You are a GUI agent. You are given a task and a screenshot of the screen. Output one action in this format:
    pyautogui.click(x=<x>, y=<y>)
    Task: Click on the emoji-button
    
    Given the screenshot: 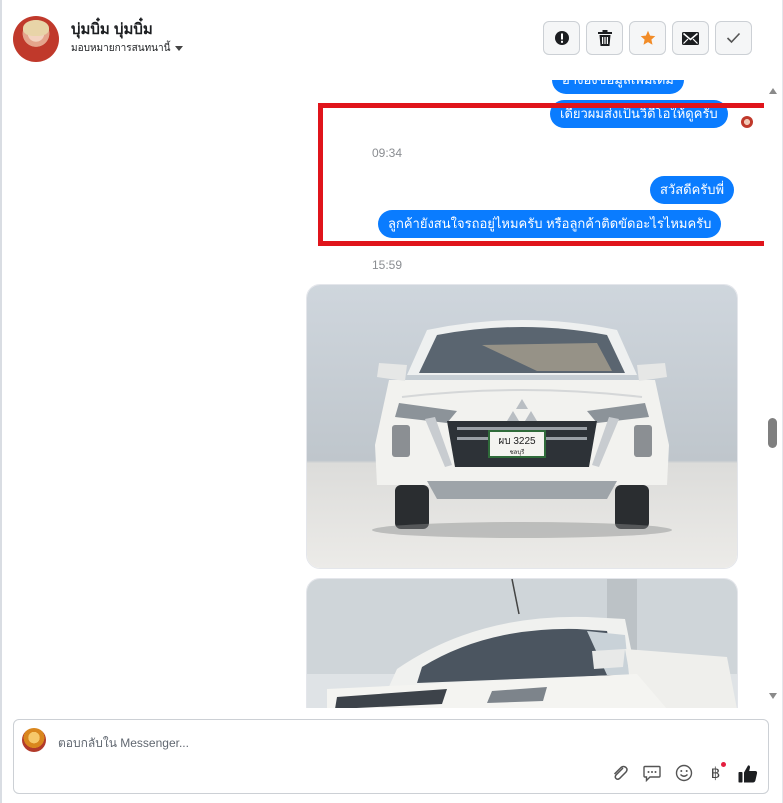 What is the action you would take?
    pyautogui.click(x=683, y=773)
    